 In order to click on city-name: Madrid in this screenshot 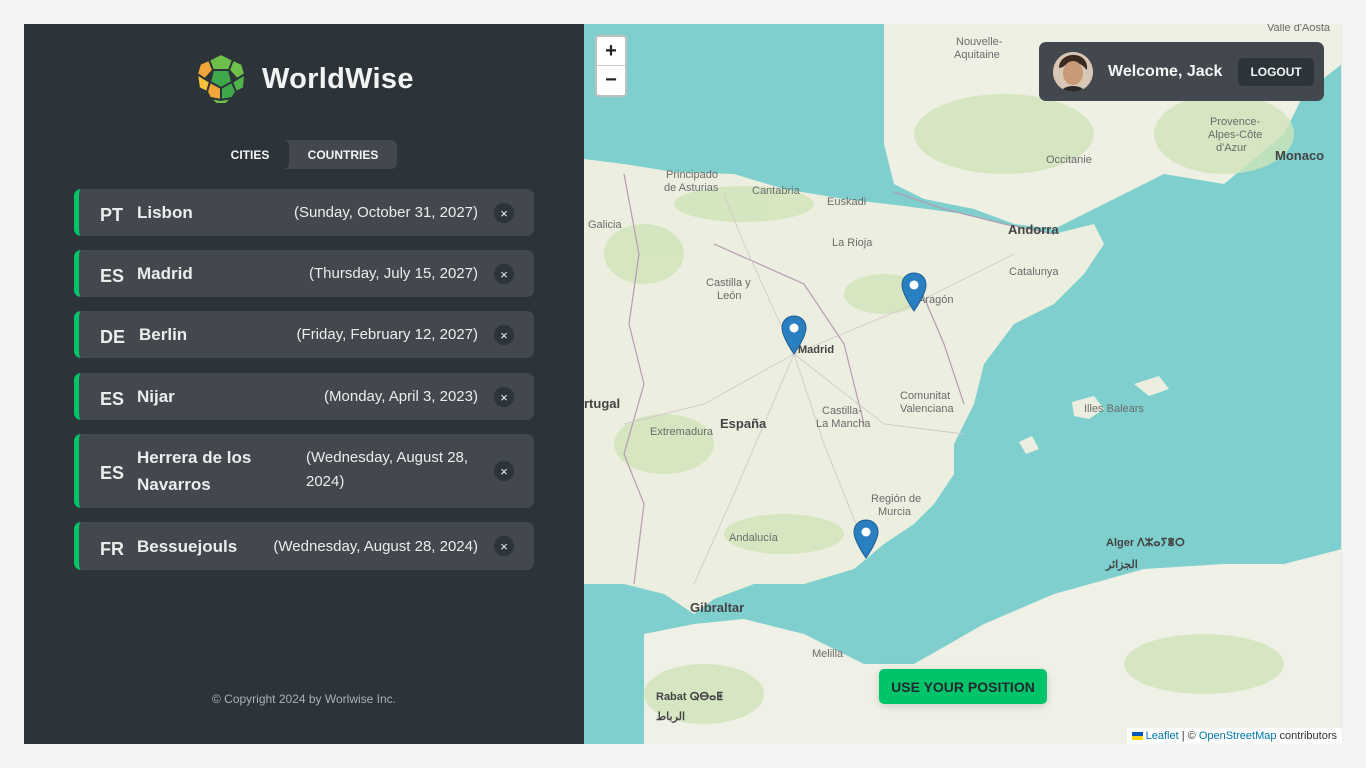, I will do `click(165, 273)`.